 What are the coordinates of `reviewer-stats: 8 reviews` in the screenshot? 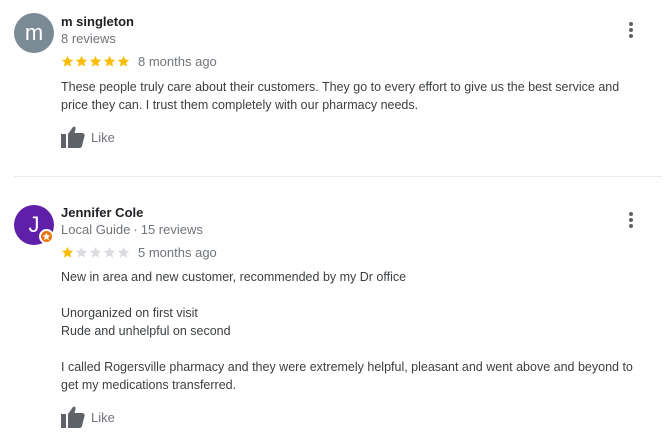 It's located at (88, 38).